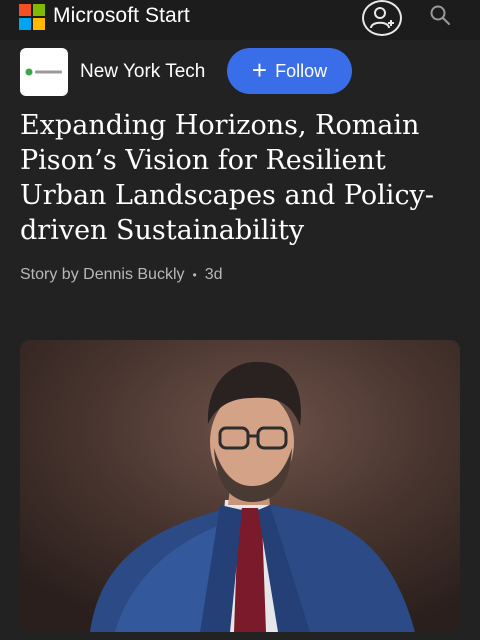 The image size is (480, 640). Describe the element at coordinates (102, 275) in the screenshot. I see `byline-author: Story by Dennis Buckly` at that location.